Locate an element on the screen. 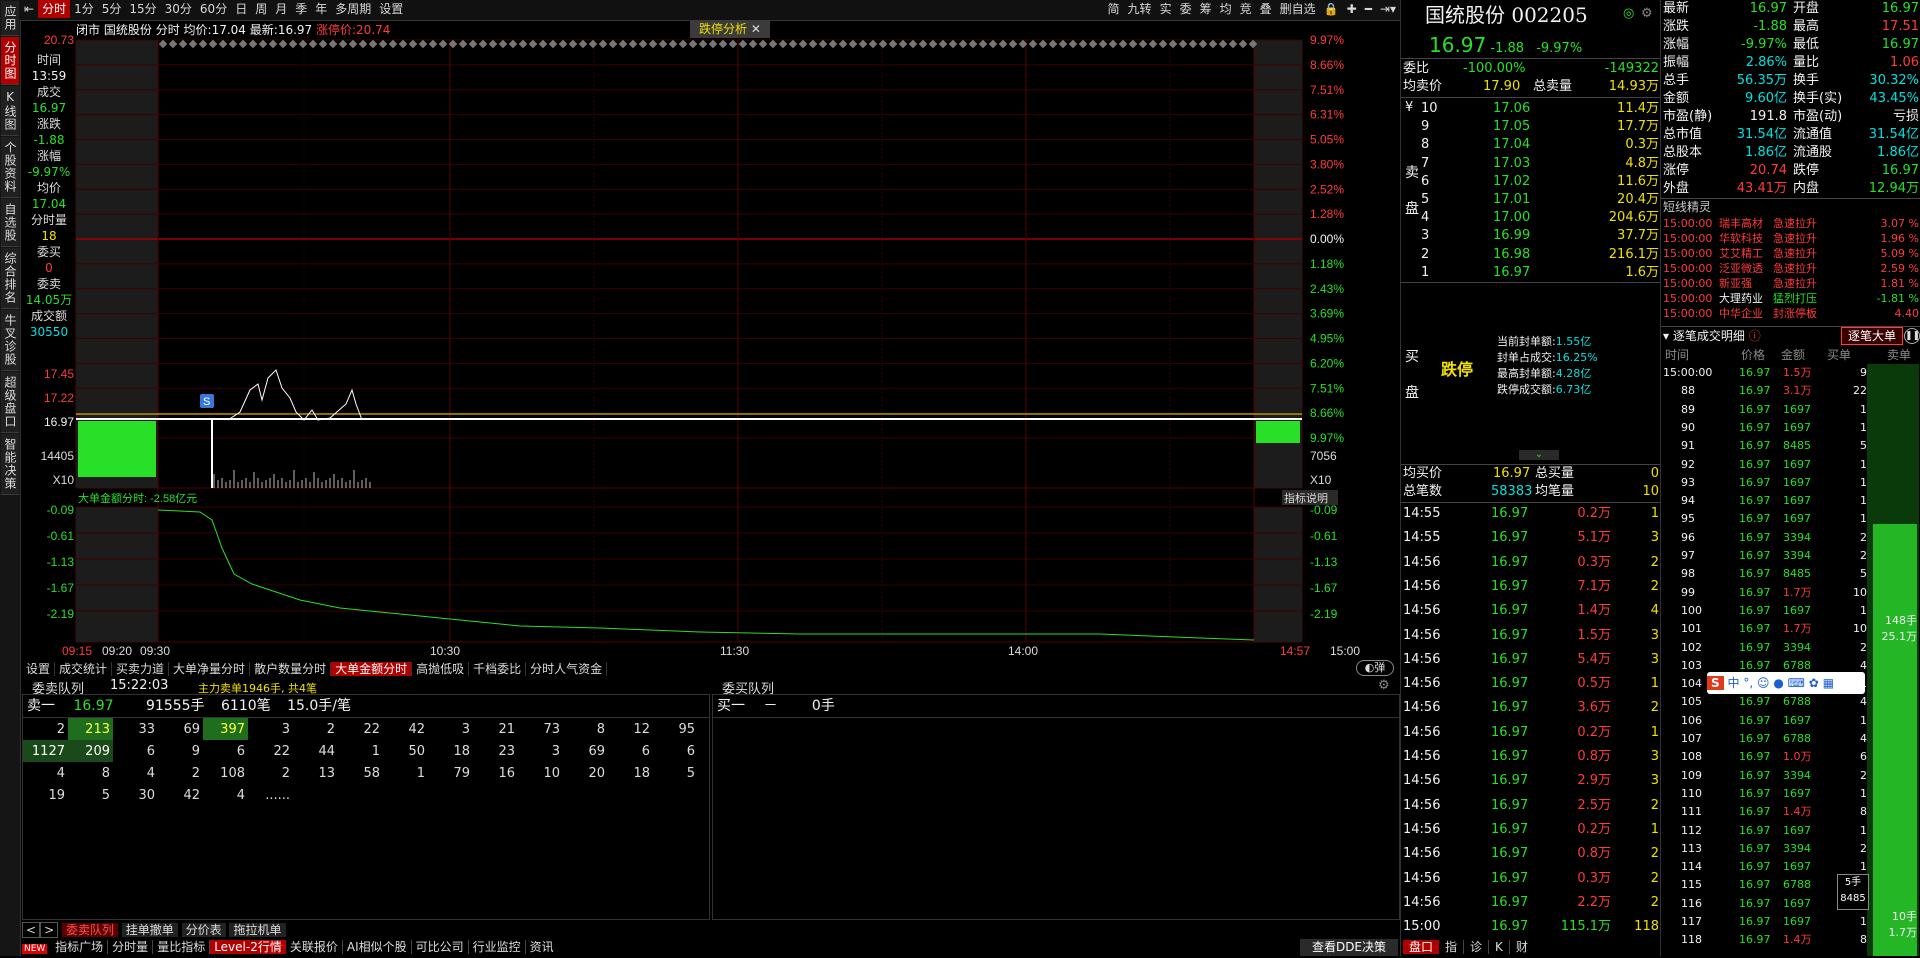  toolbox-icon: ▦ is located at coordinates (1828, 683).